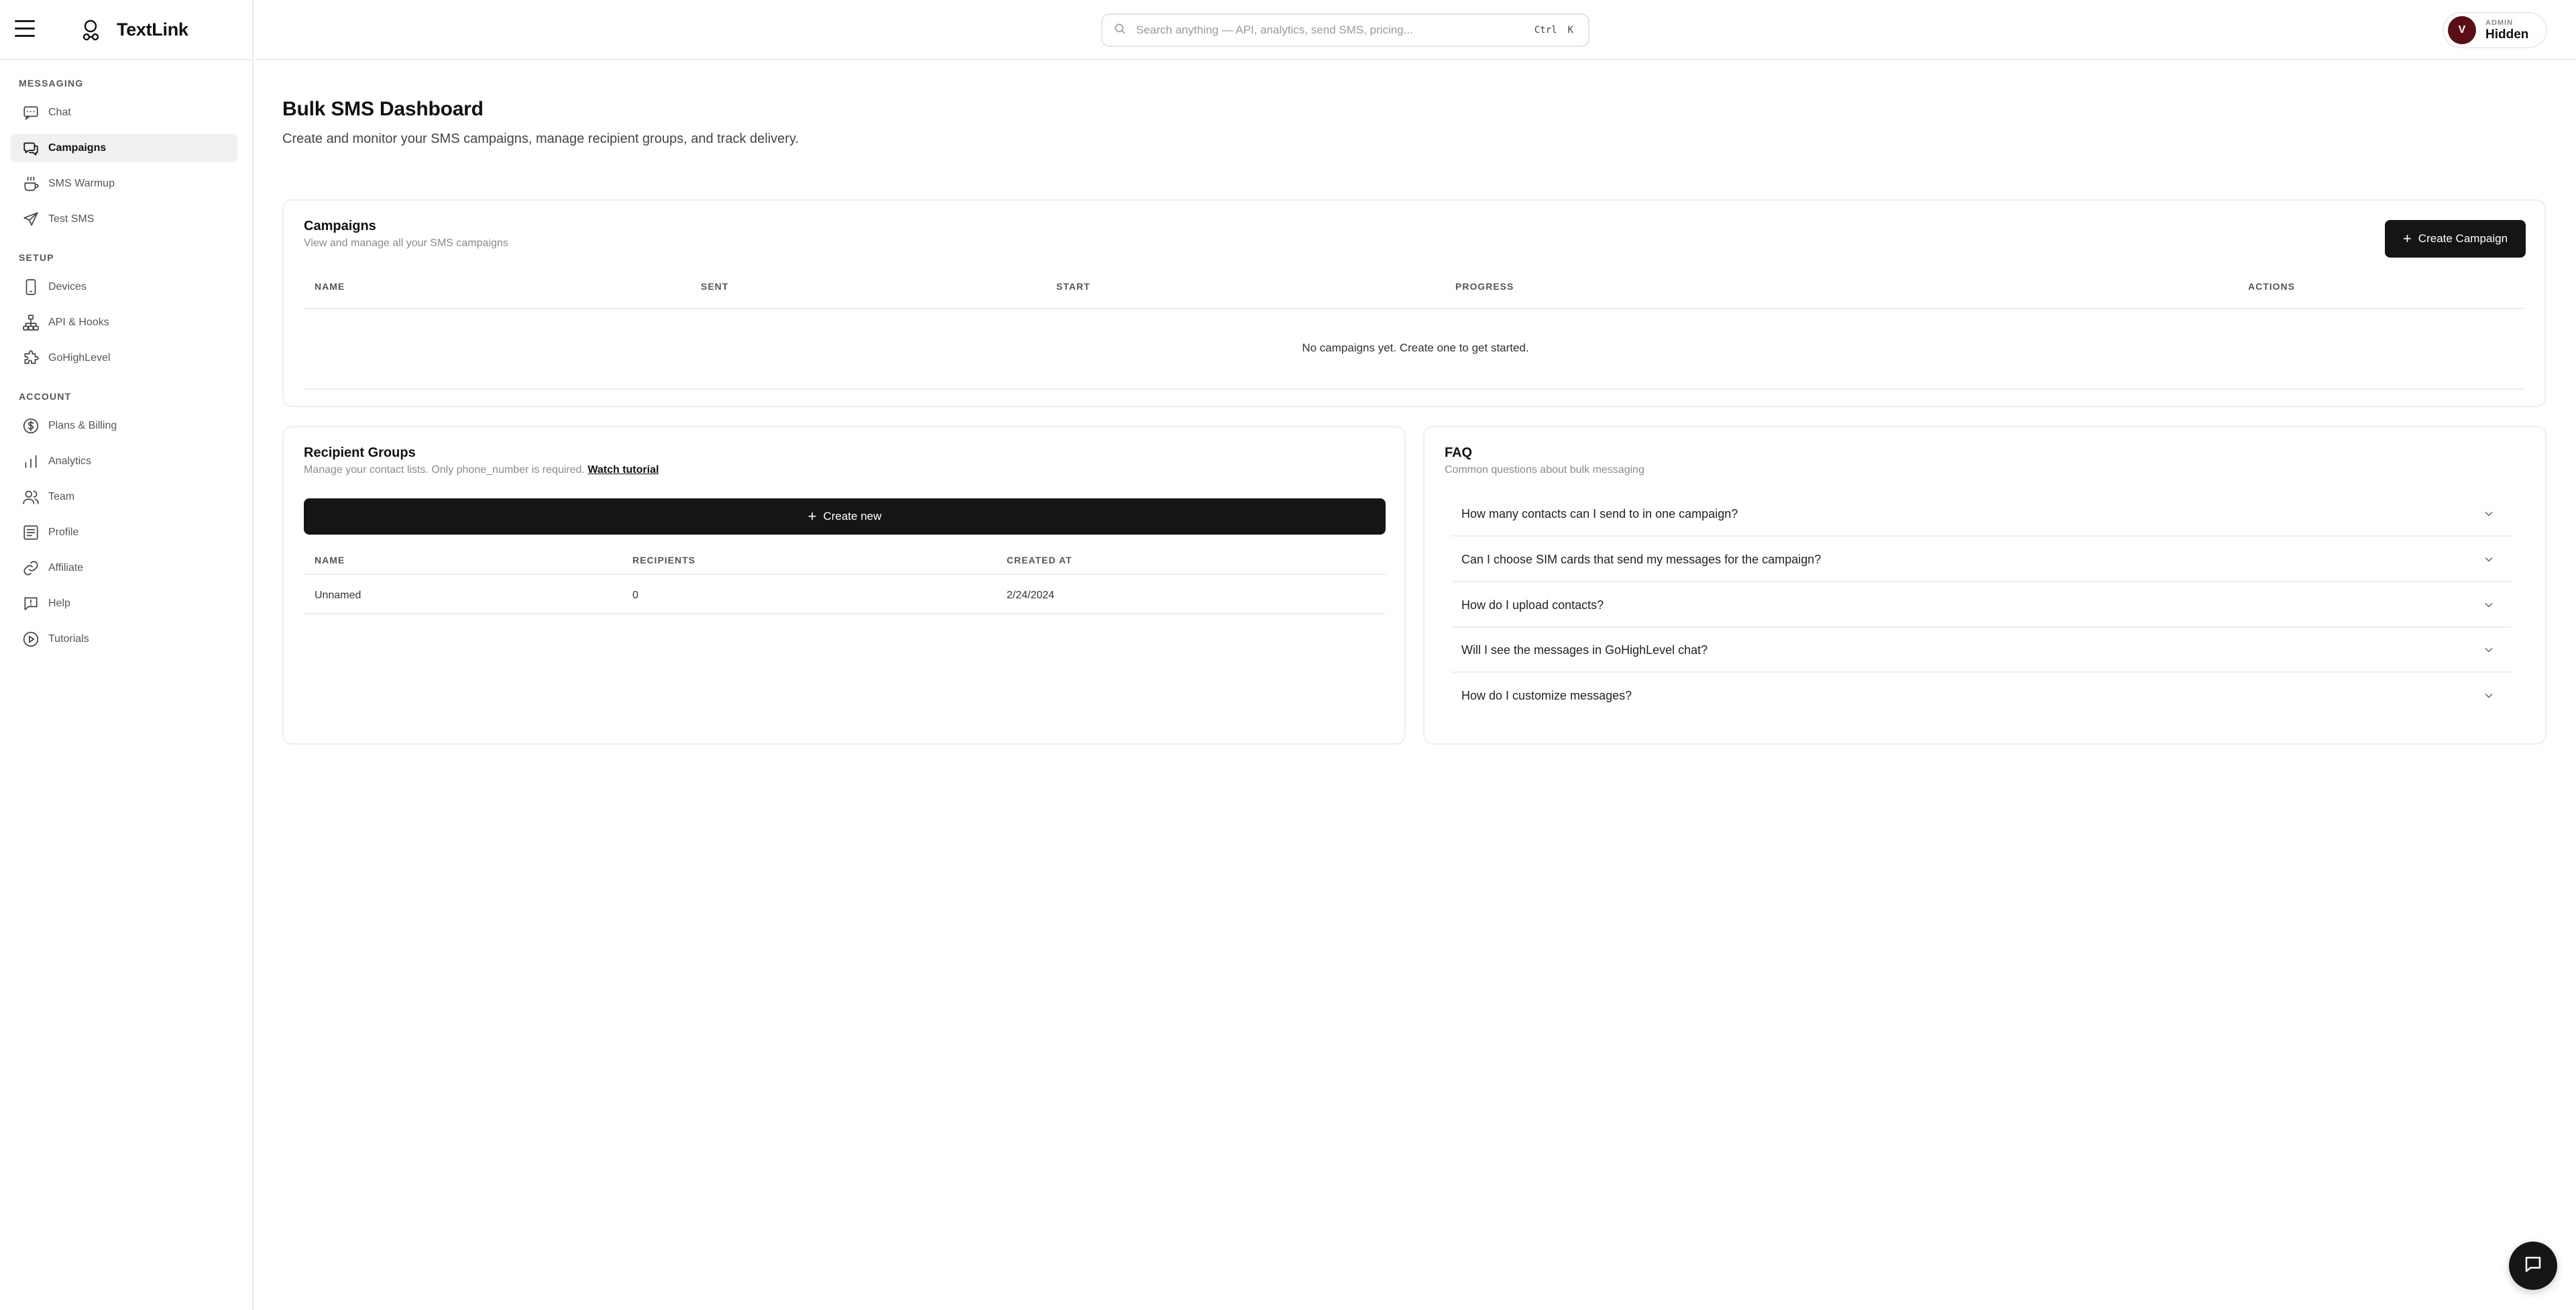 The width and height of the screenshot is (2576, 1310). Describe the element at coordinates (1545, 30) in the screenshot. I see `shortcut-modifier: Ctrl` at that location.